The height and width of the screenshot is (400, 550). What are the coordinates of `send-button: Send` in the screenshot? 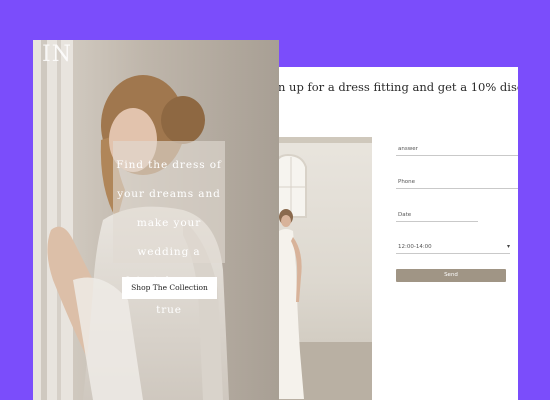 It's located at (451, 275).